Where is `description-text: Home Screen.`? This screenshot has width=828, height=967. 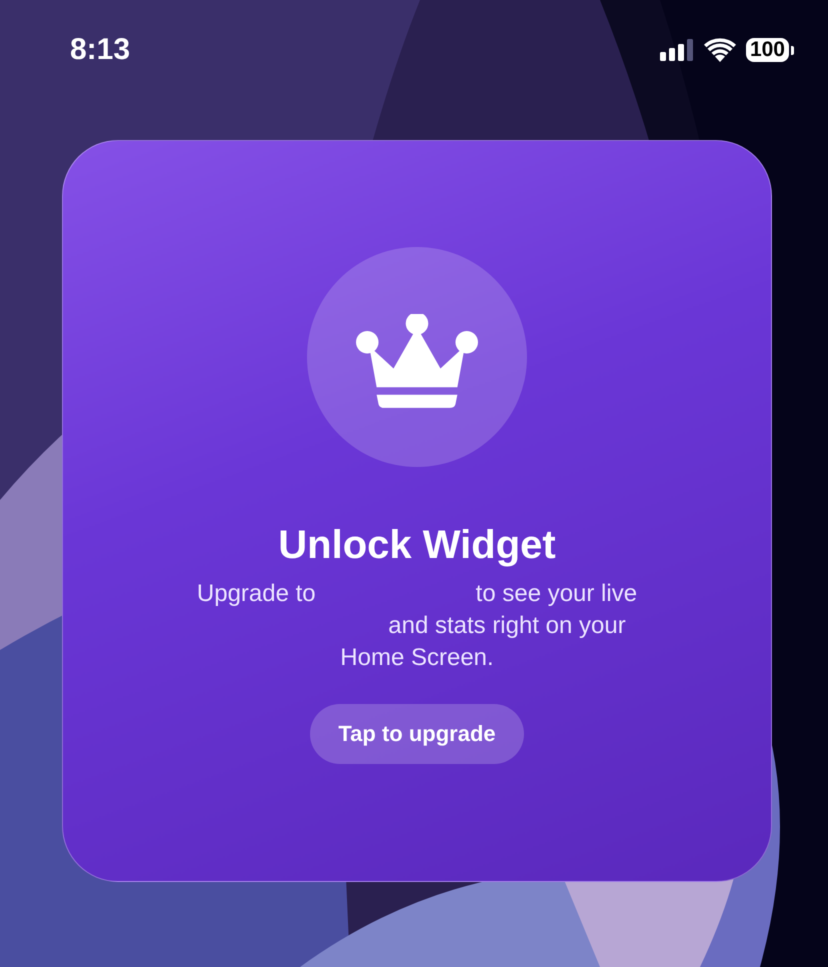 description-text: Home Screen. is located at coordinates (417, 658).